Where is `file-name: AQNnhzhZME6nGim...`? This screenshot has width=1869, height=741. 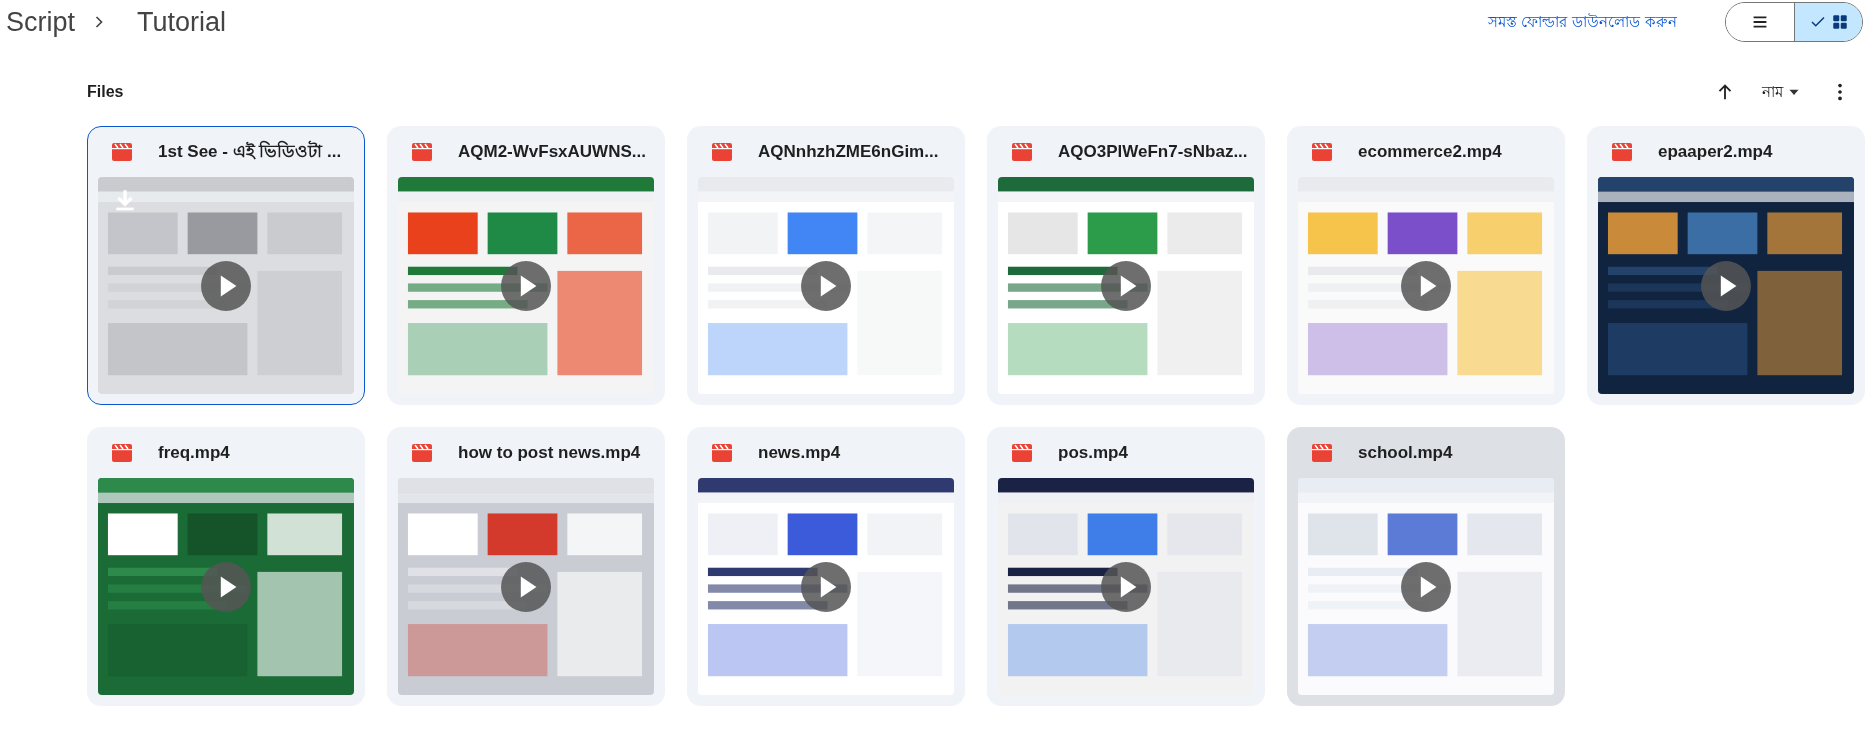
file-name: AQNnhzhZME6nGim... is located at coordinates (848, 152).